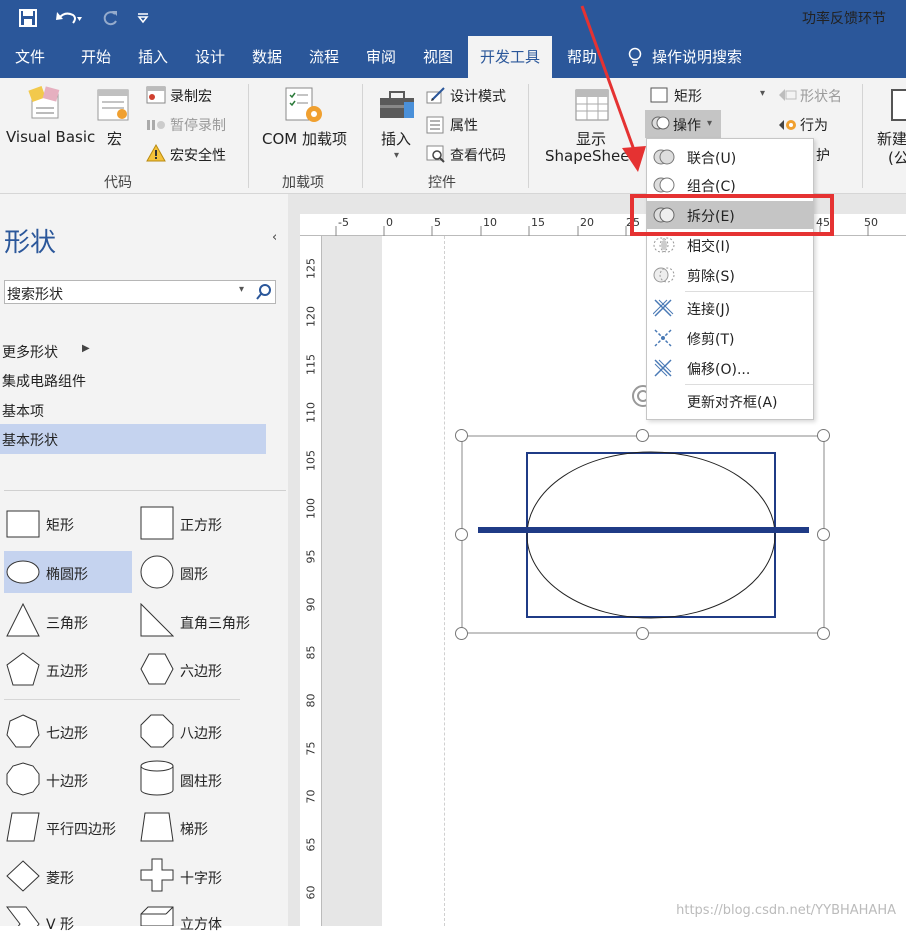 This screenshot has height=934, width=906. What do you see at coordinates (67, 623) in the screenshot?
I see `shape-item-triangle: 三角形` at bounding box center [67, 623].